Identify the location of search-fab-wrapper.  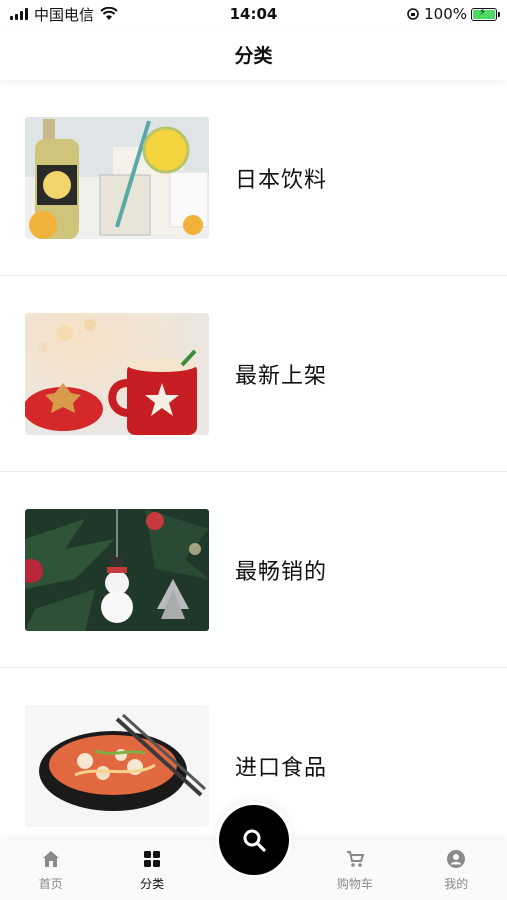
(254, 840).